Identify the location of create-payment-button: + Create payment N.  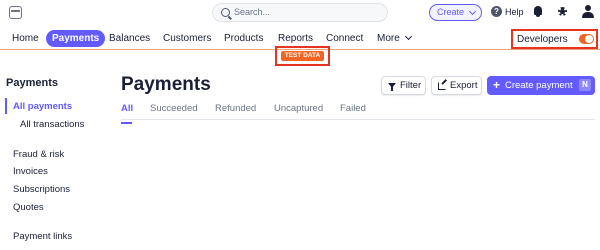
(541, 85).